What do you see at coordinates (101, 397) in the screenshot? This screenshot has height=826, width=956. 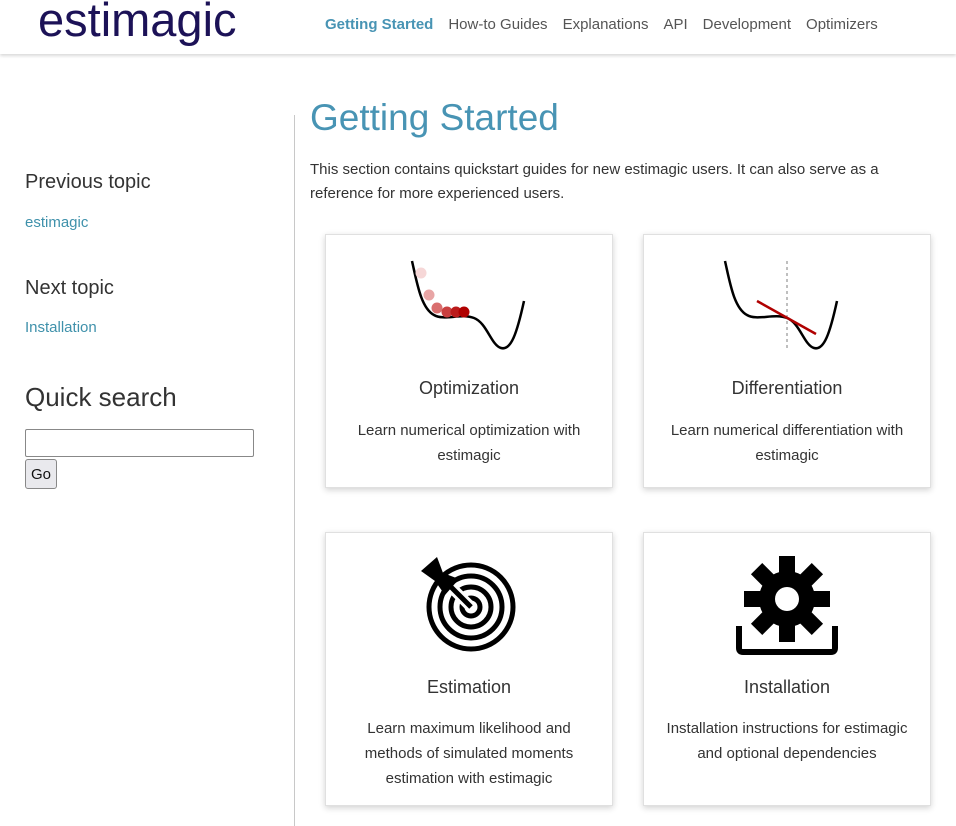 I see `quick-search-heading: Quick search` at bounding box center [101, 397].